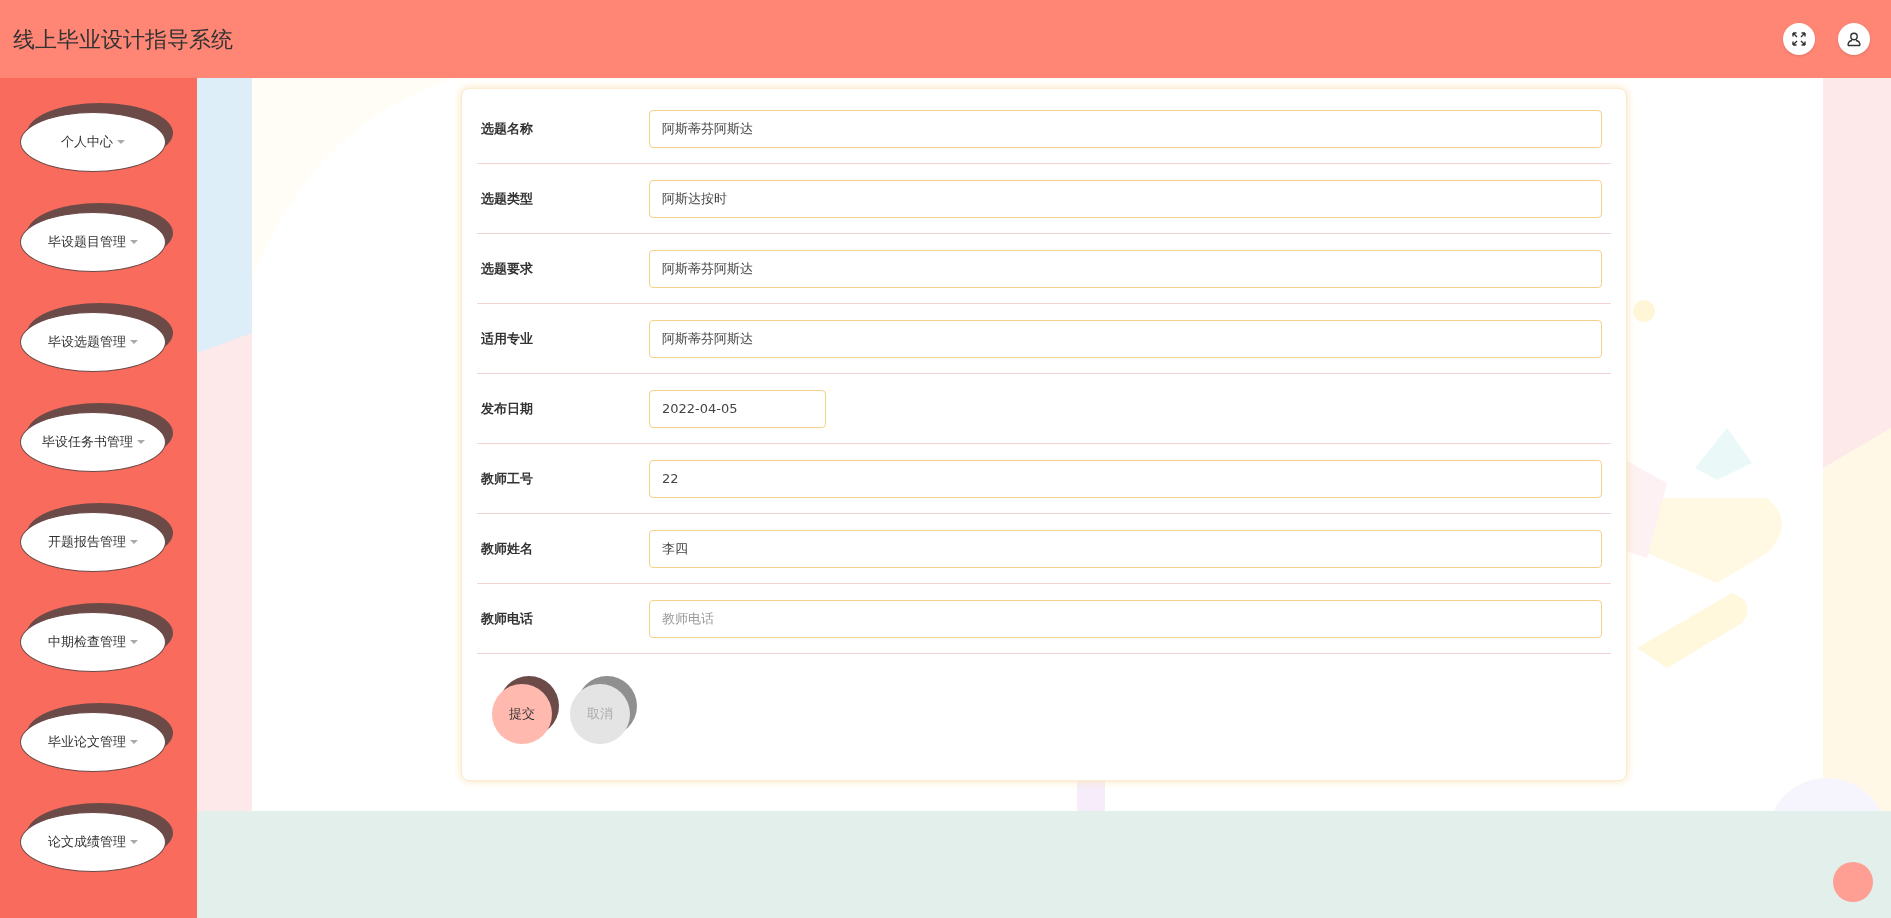 Image resolution: width=1891 pixels, height=918 pixels. Describe the element at coordinates (507, 268) in the screenshot. I see `field-label: 选题要求` at that location.